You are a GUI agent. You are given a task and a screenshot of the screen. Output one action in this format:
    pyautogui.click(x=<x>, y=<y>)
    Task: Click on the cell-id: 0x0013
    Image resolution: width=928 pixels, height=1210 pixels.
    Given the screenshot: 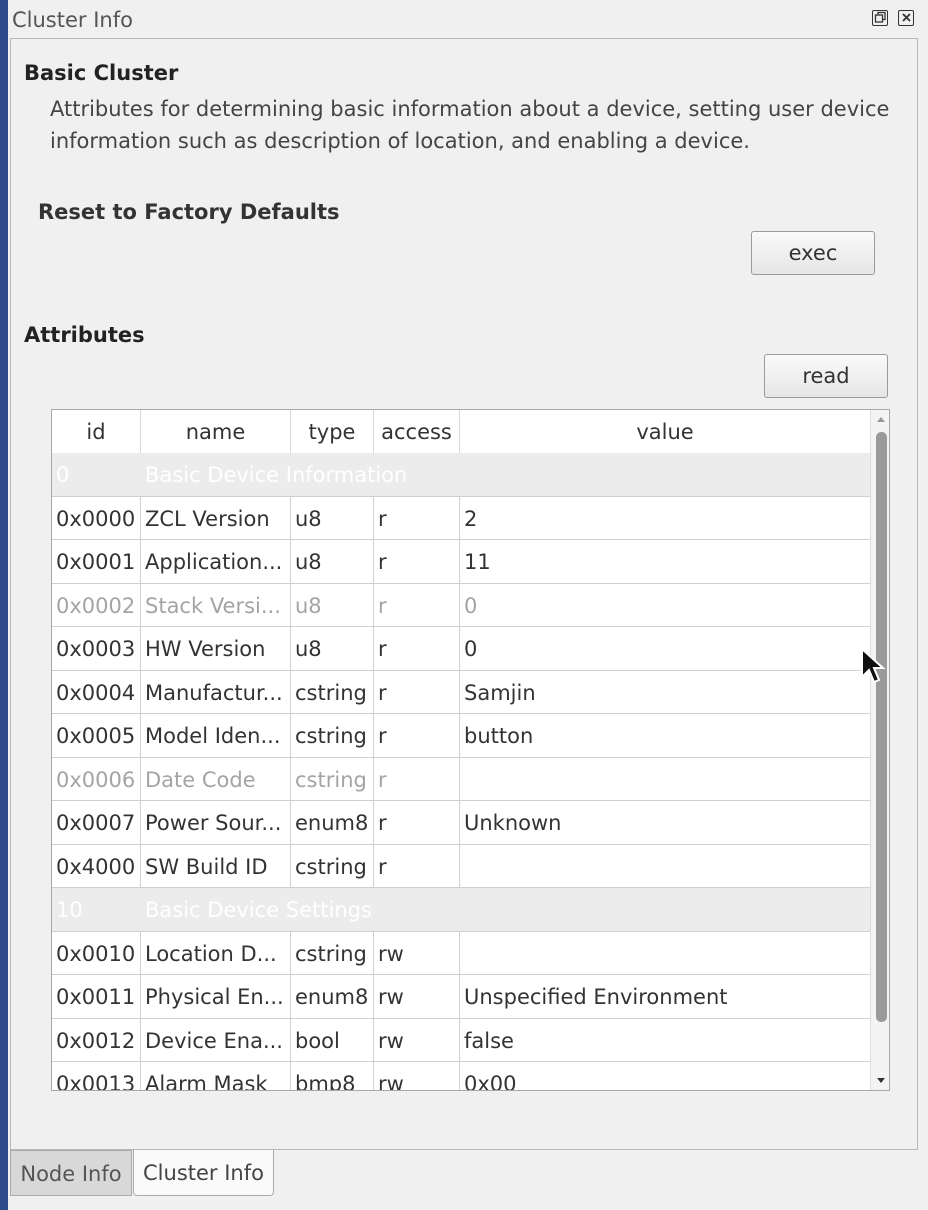 What is the action you would take?
    pyautogui.click(x=96, y=1076)
    